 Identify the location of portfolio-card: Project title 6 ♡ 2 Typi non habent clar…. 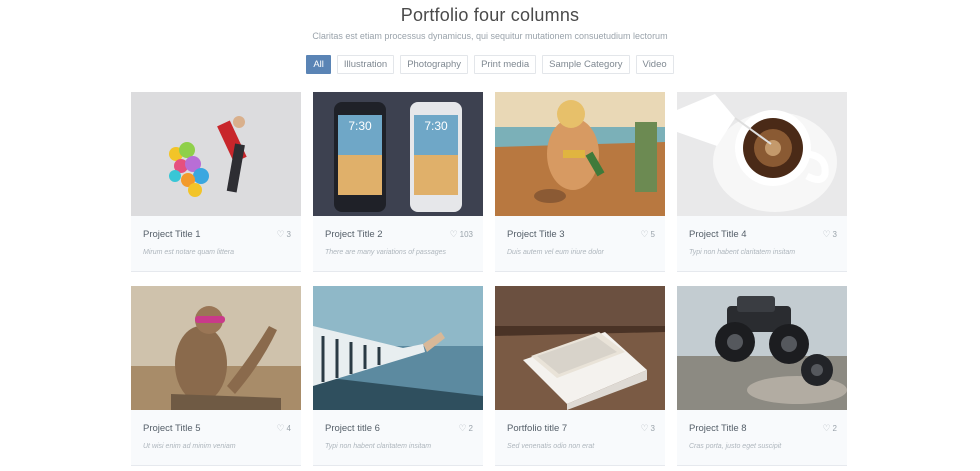
(398, 376).